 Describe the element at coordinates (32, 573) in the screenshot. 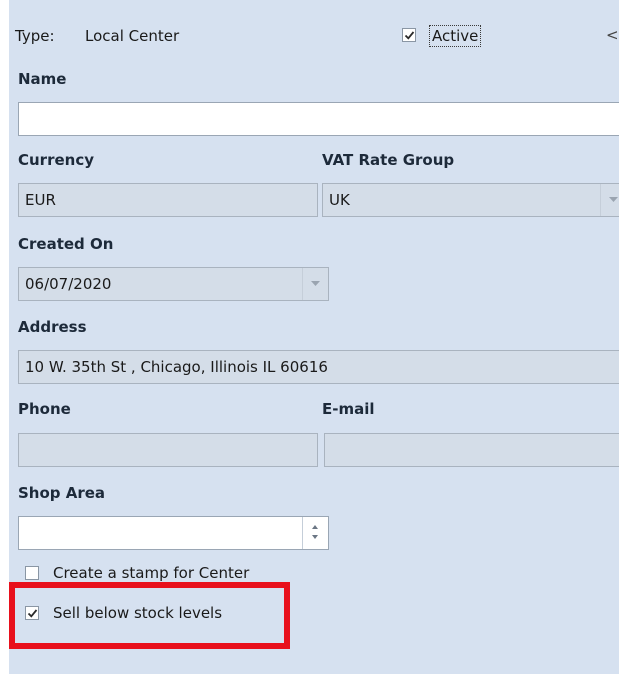

I see `create-stamp-checkbox` at that location.